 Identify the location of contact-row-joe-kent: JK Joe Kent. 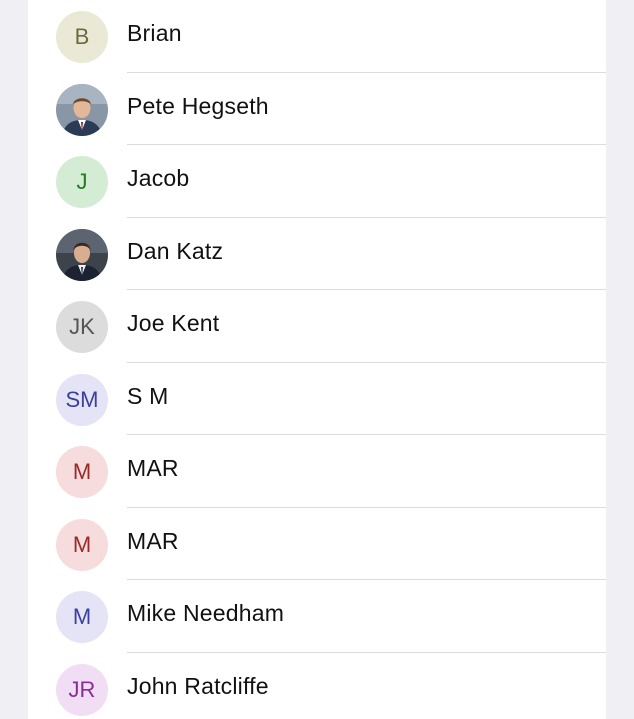
(317, 326).